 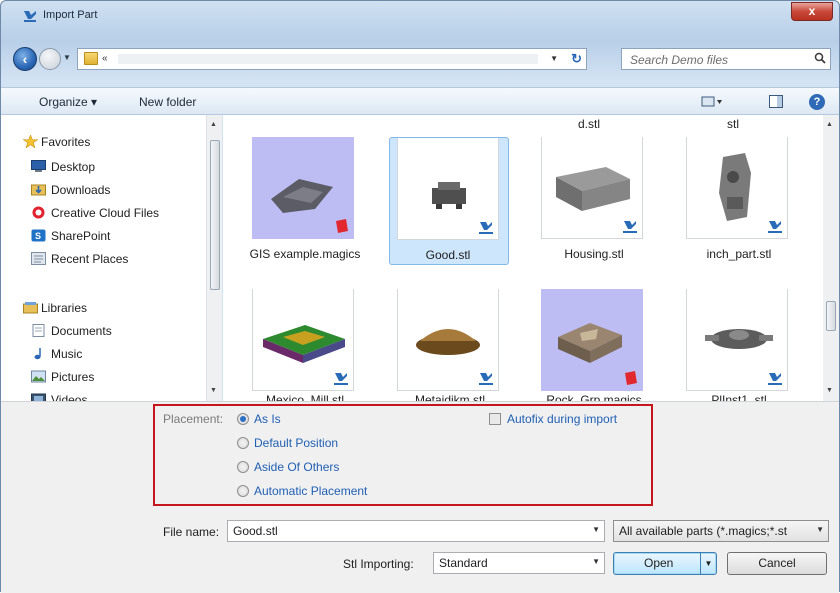 I want to click on stl-importing-value: Standard, so click(x=463, y=563).